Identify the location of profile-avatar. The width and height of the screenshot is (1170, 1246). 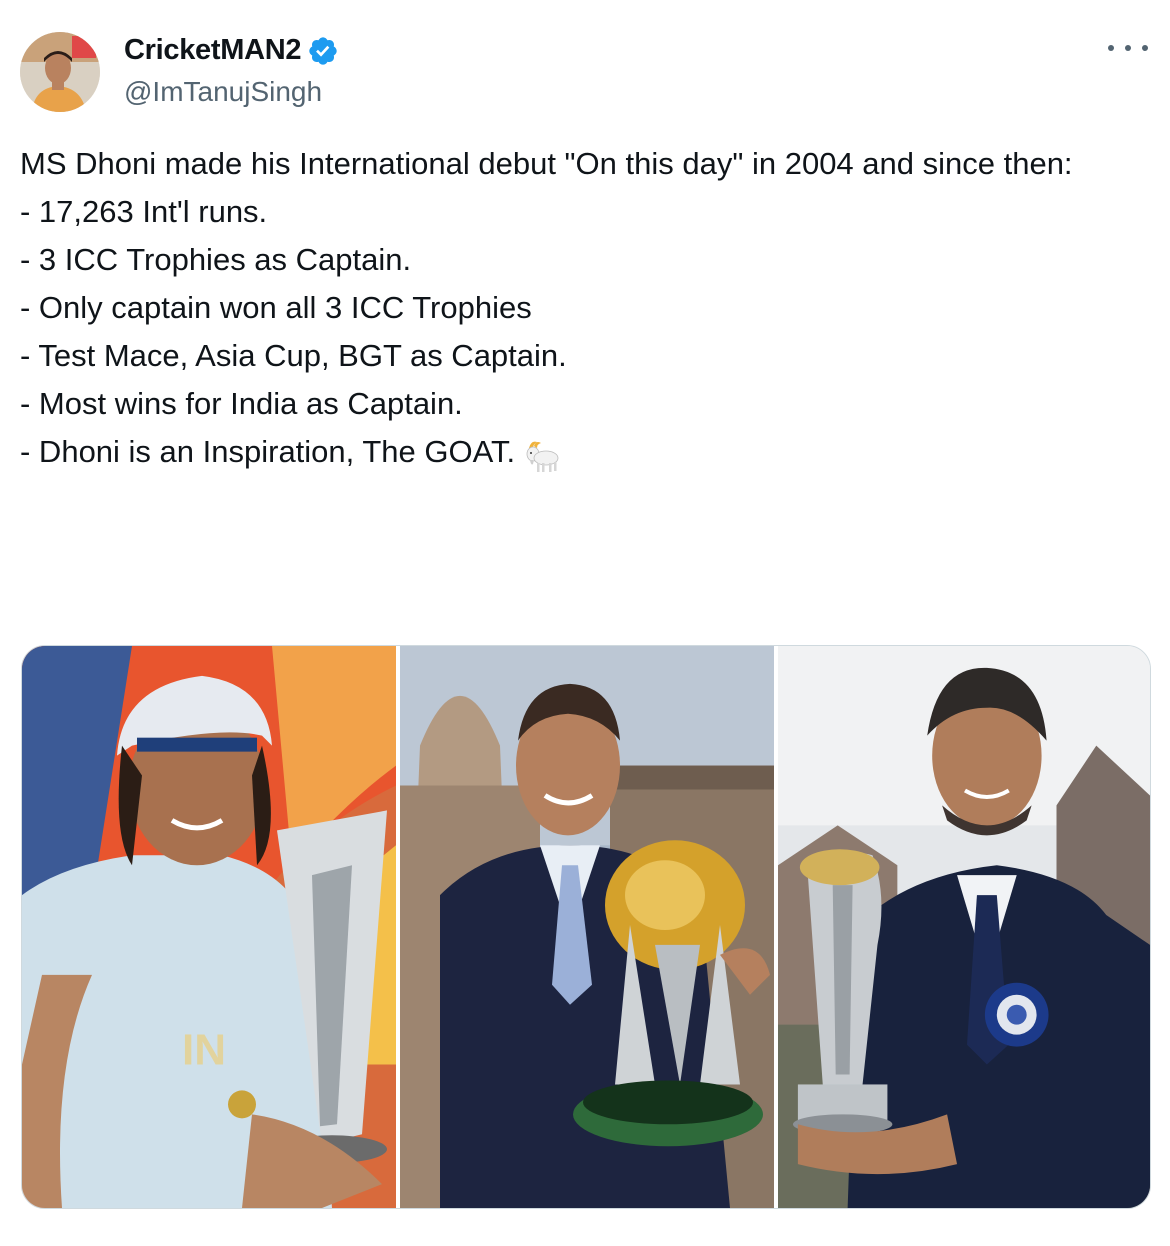
(60, 72).